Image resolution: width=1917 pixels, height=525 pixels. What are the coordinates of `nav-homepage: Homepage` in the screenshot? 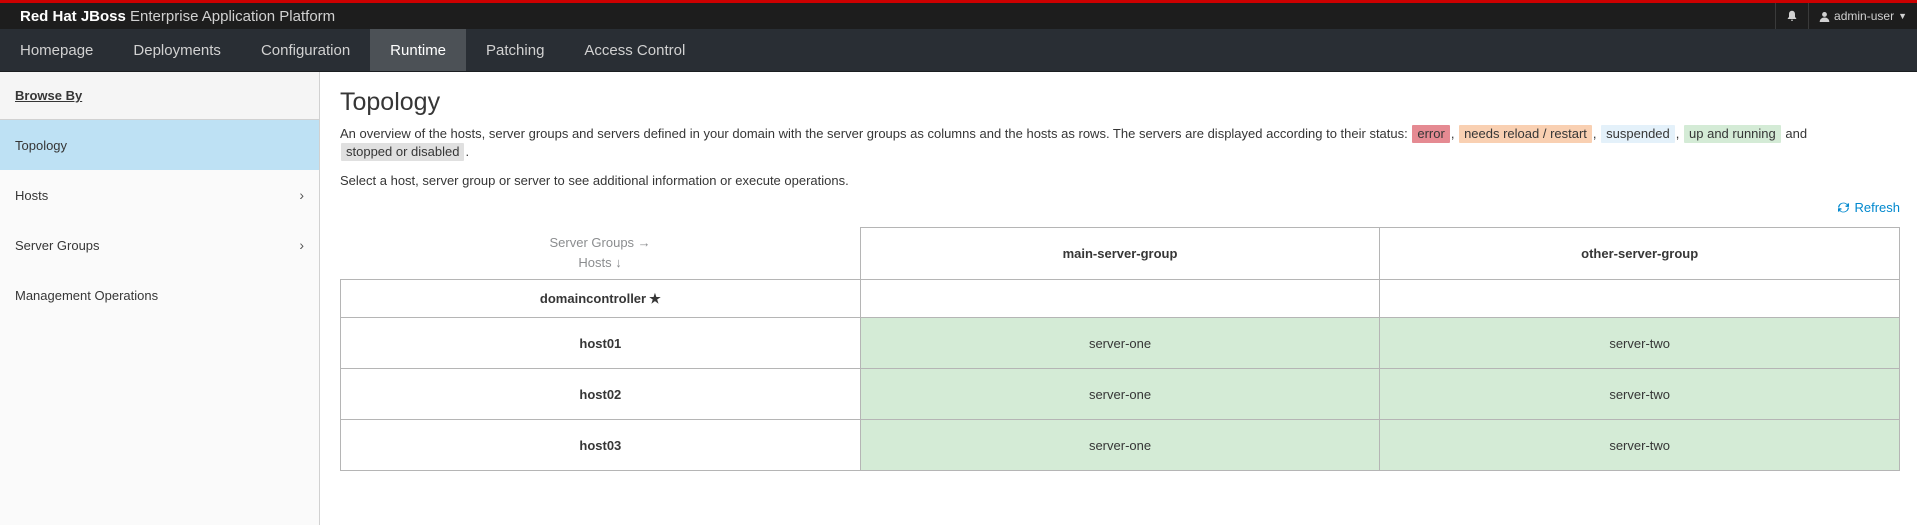 It's located at (56, 50).